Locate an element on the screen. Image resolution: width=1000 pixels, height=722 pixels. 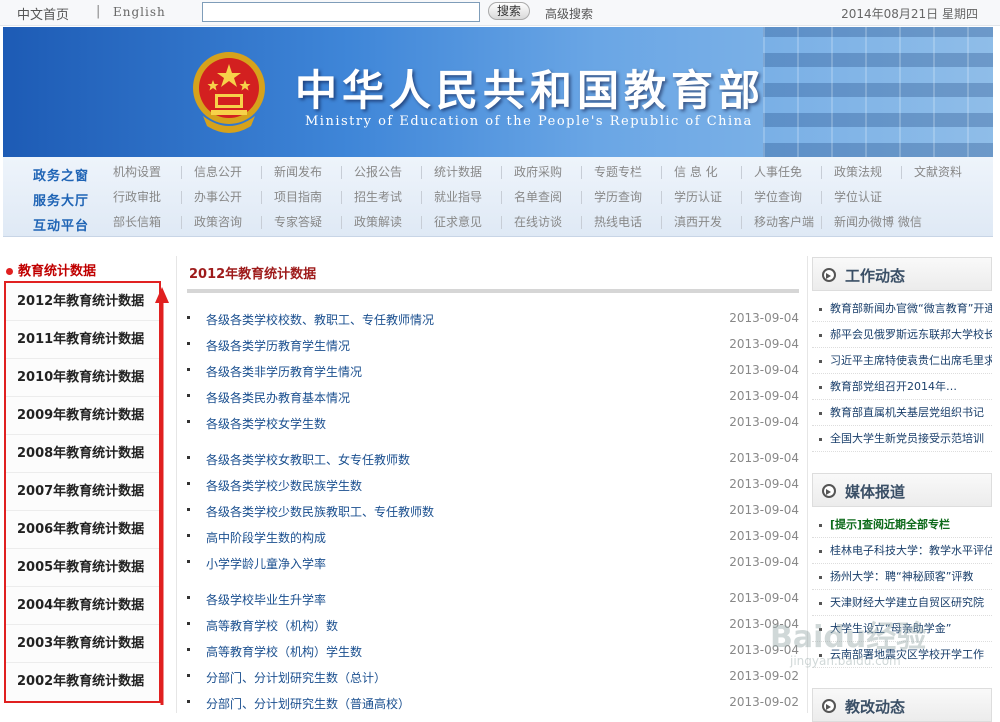
english-link: English is located at coordinates (139, 12).